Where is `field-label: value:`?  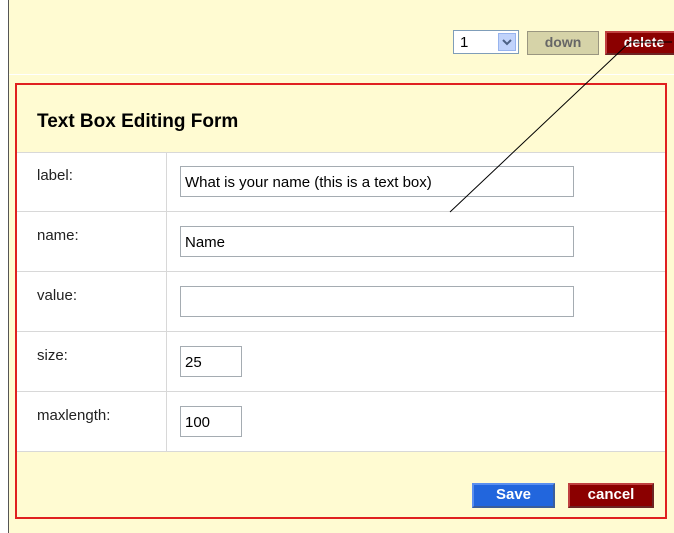
field-label: value: is located at coordinates (57, 295).